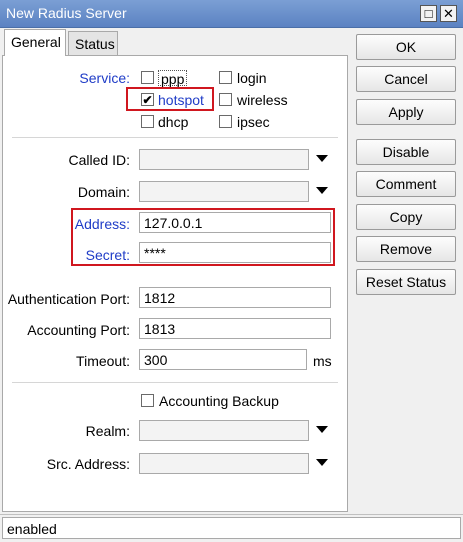 This screenshot has height=542, width=463. What do you see at coordinates (322, 361) in the screenshot?
I see `timeout-unit: ms` at bounding box center [322, 361].